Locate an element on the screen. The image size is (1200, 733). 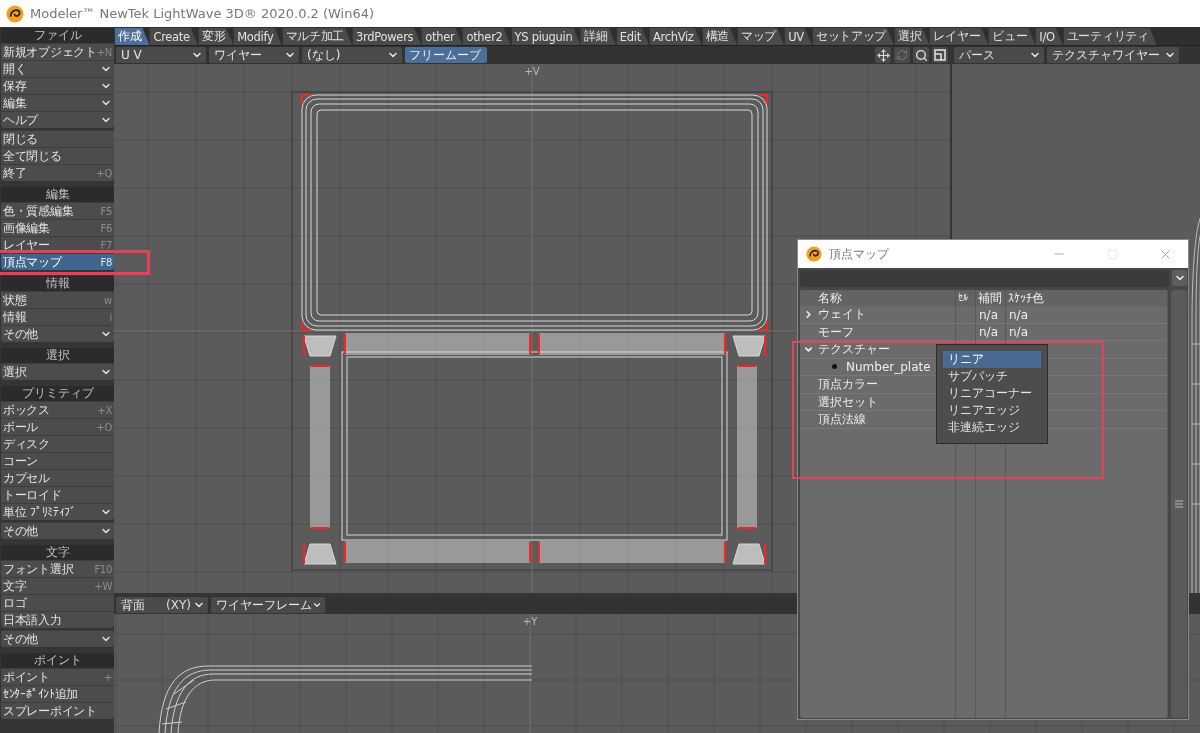
axis-label: +Y is located at coordinates (530, 621).